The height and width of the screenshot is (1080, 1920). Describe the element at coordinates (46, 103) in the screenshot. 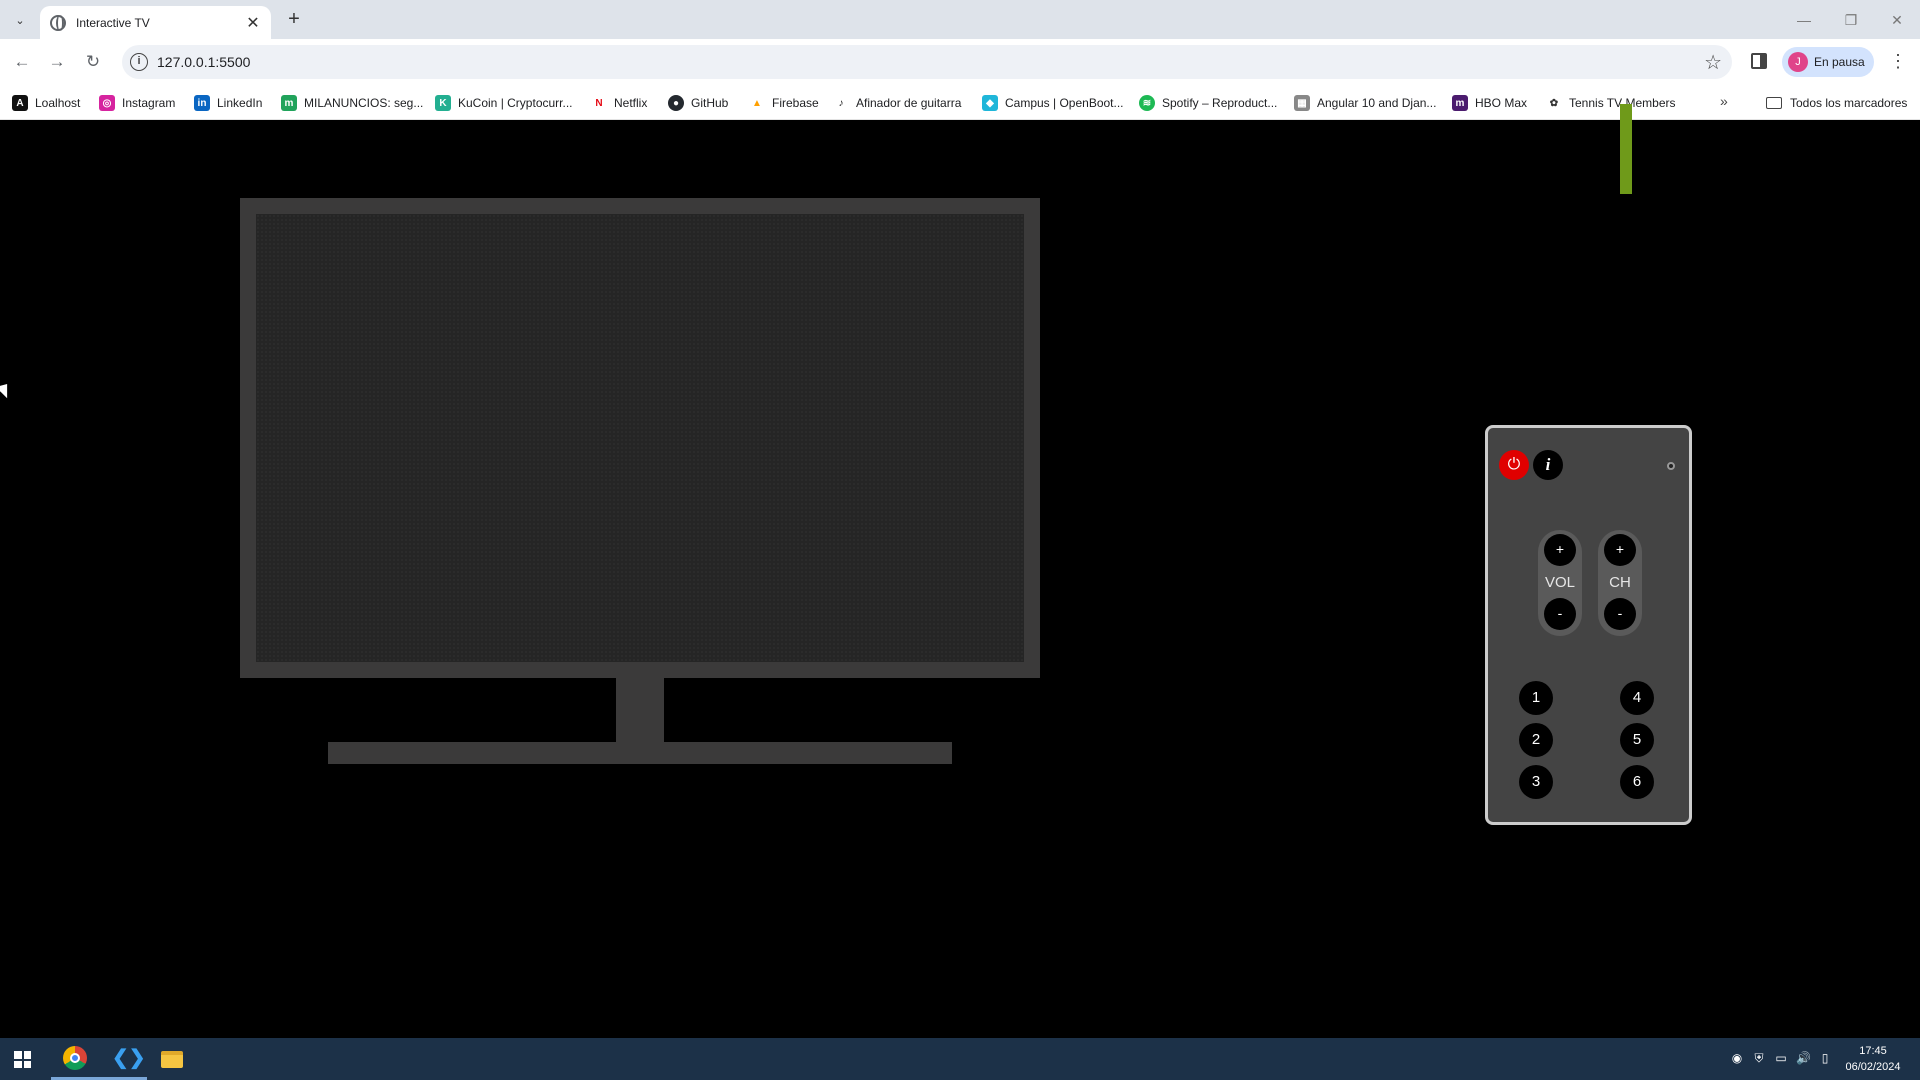

I see `bookmark-localhost: A Loalhost` at that location.